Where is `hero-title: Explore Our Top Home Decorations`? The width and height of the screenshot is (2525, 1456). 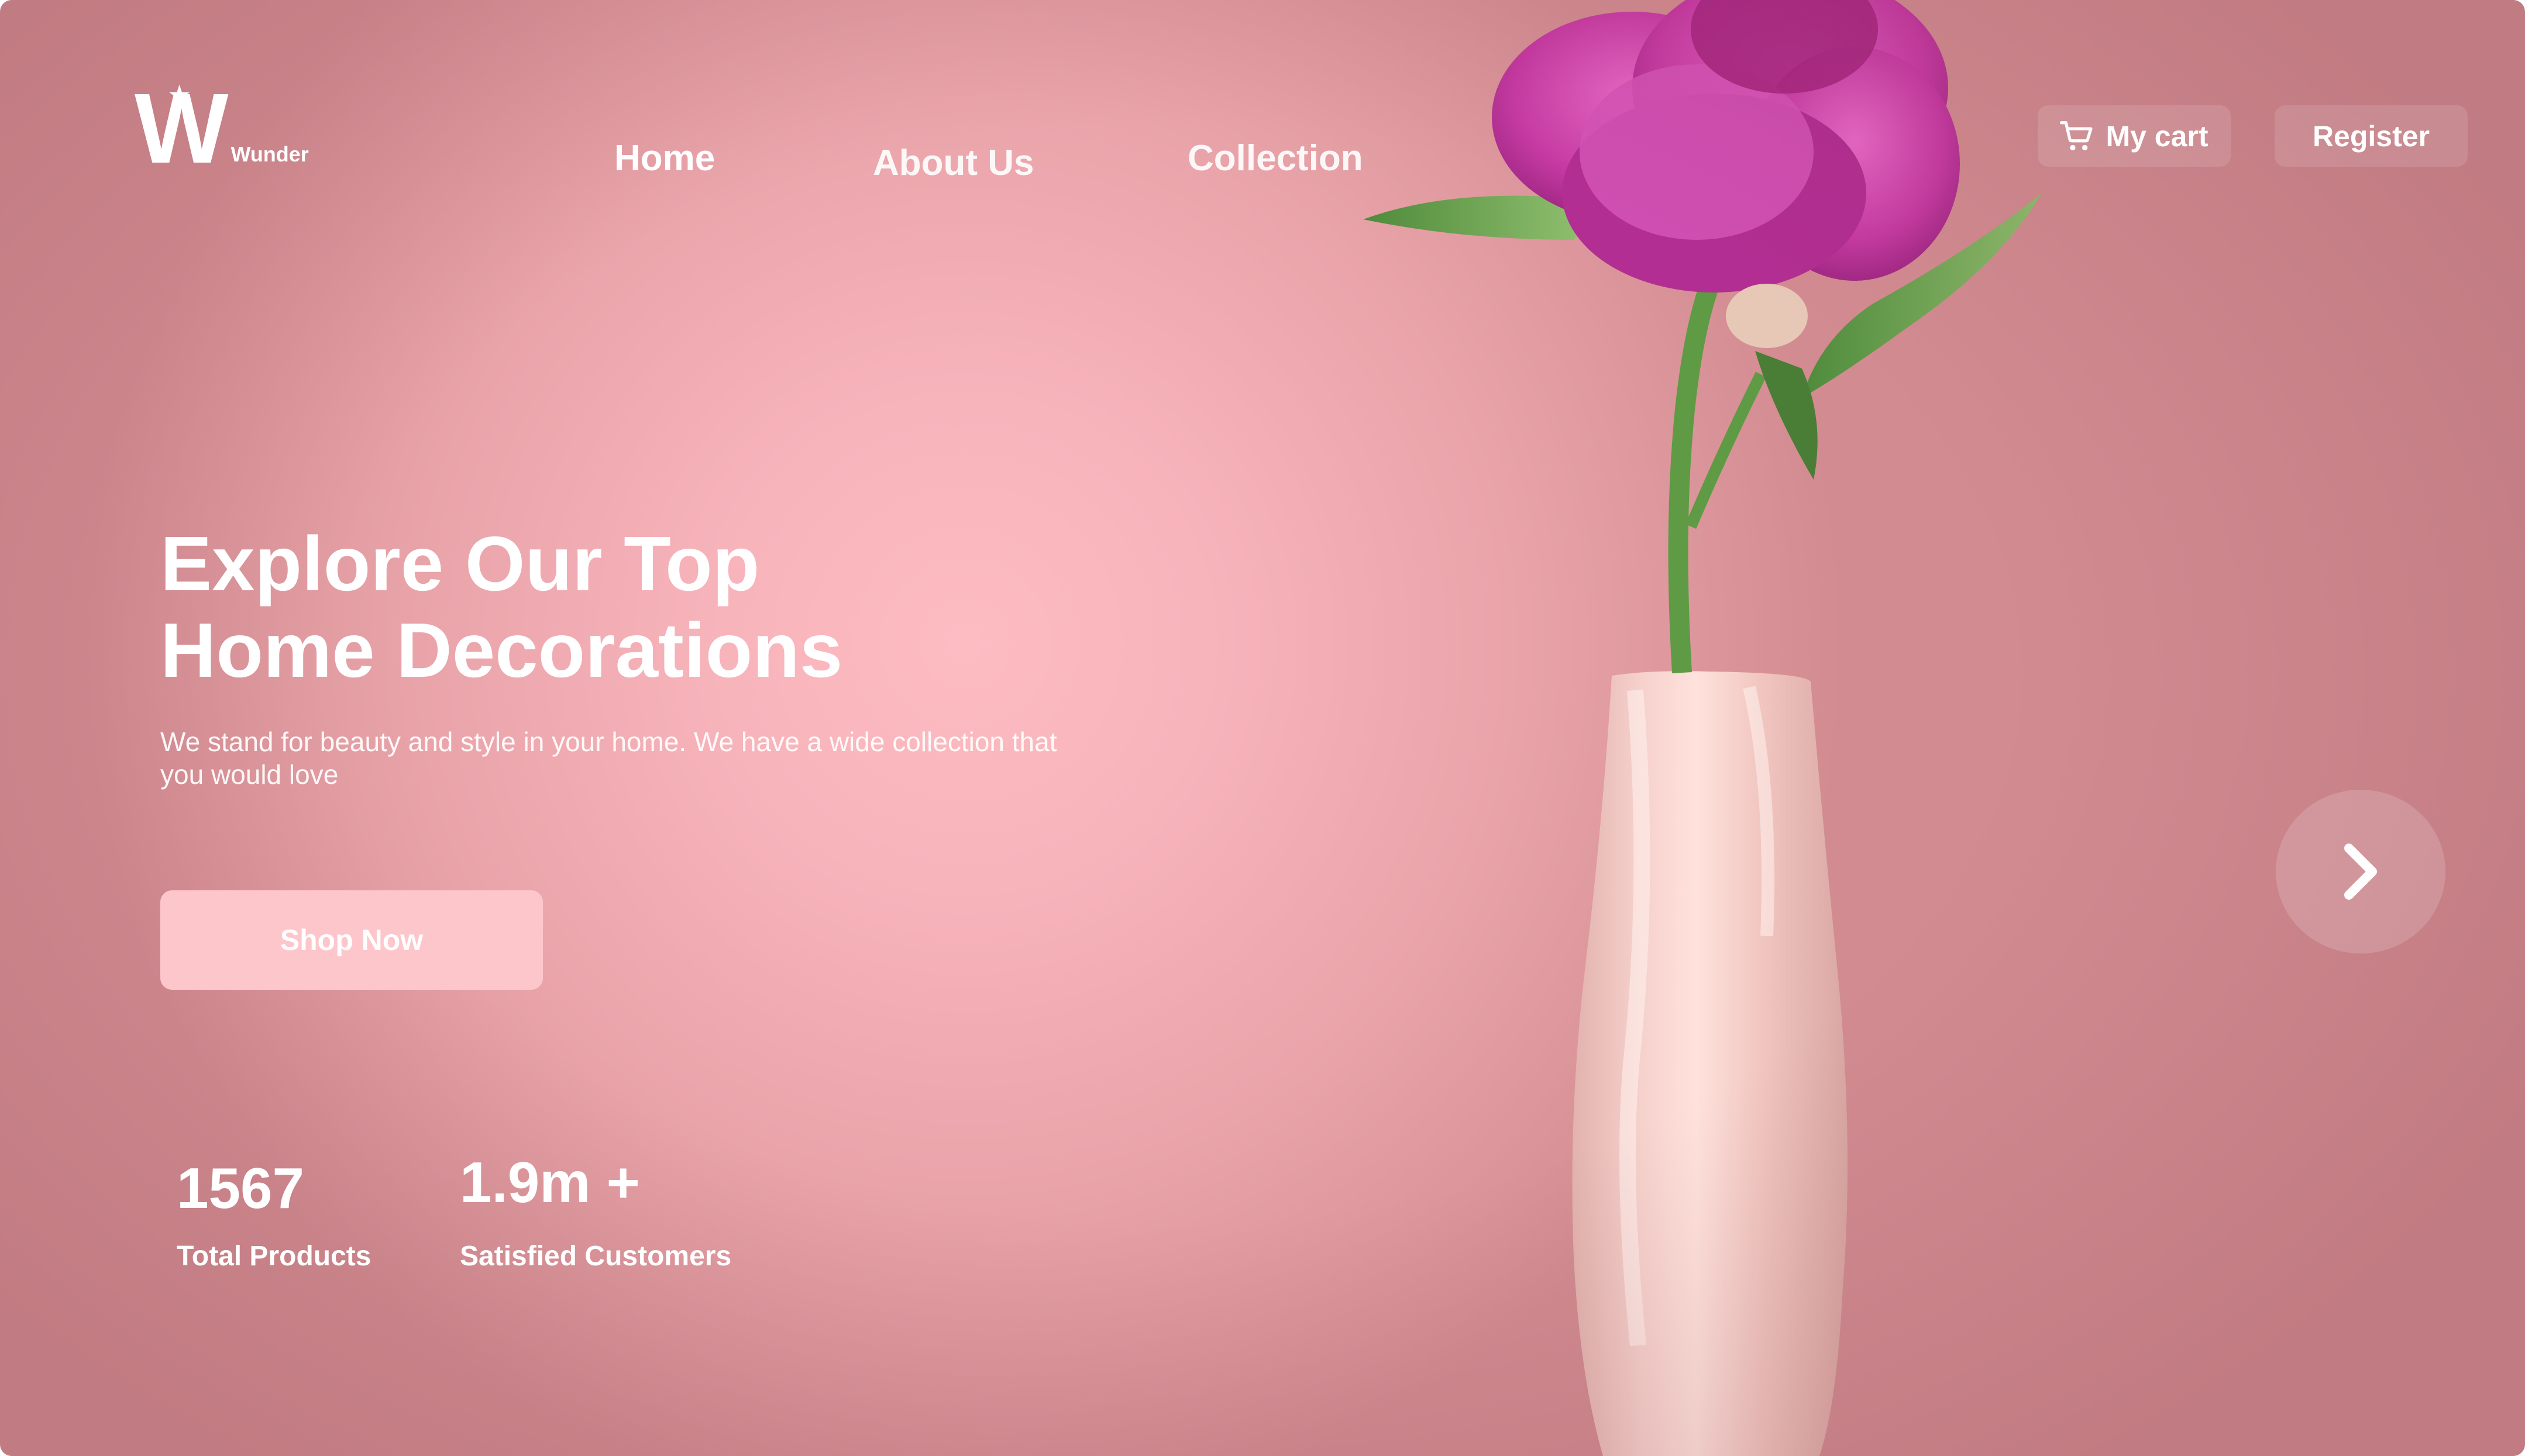 hero-title: Explore Our Top Home Decorations is located at coordinates (501, 607).